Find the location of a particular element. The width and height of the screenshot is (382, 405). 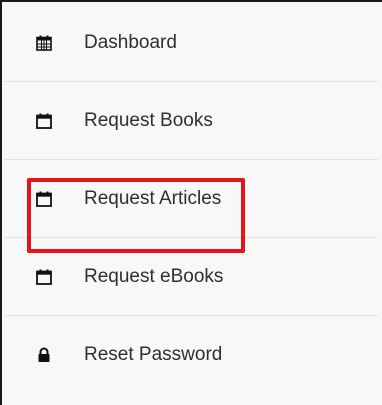

sidebar-item-label: Request Books is located at coordinates (148, 120).